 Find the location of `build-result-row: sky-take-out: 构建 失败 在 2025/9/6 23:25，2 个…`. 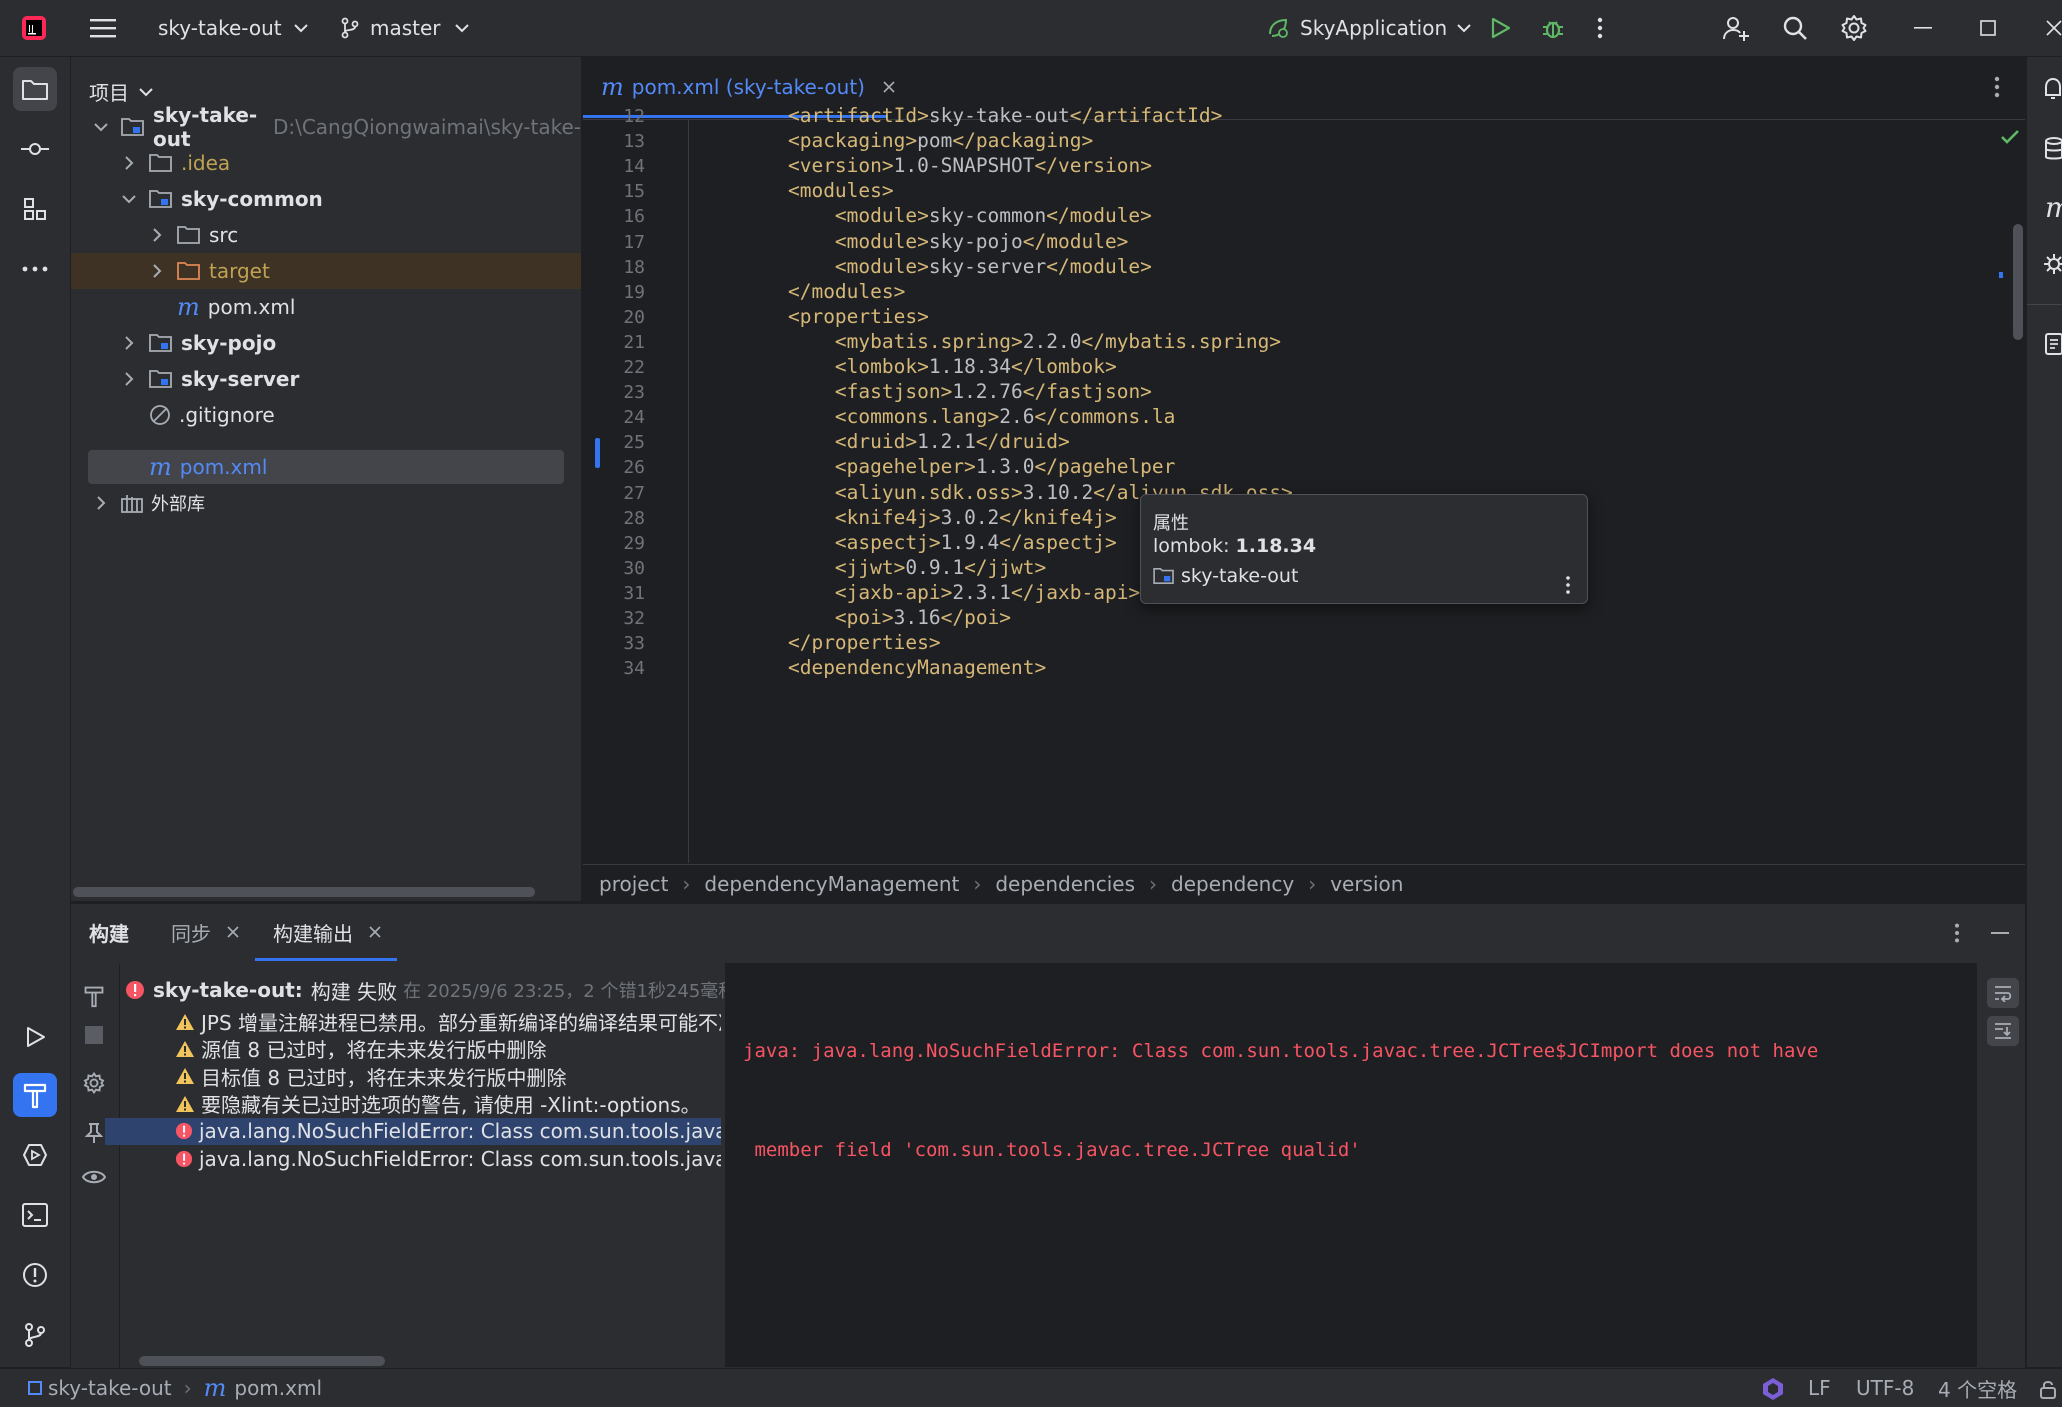

build-result-row: sky-take-out: 构建 失败 在 2025/9/6 23:25，2 个… is located at coordinates (425, 990).